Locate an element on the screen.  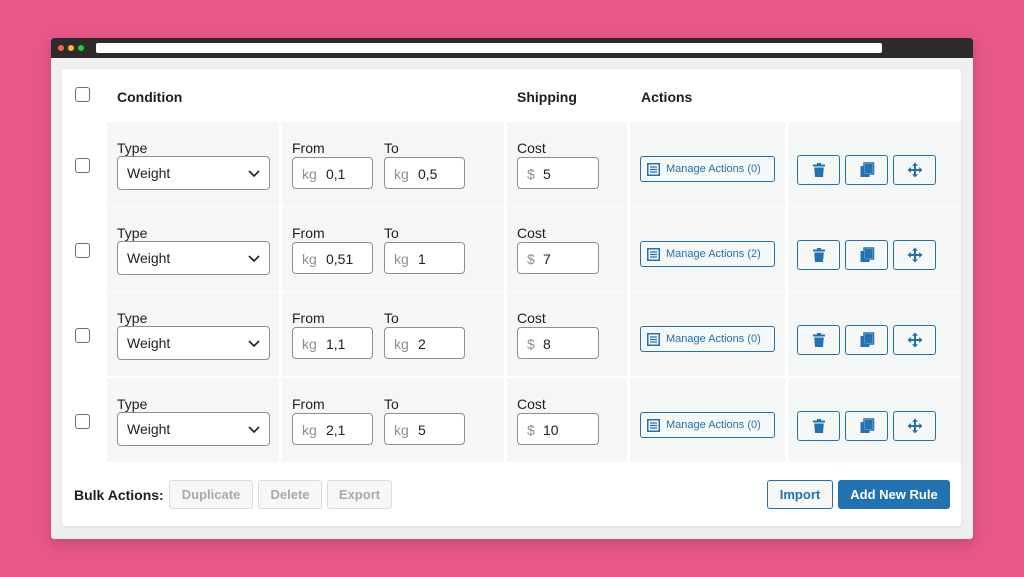
minimize-window-dot is located at coordinates (71, 48).